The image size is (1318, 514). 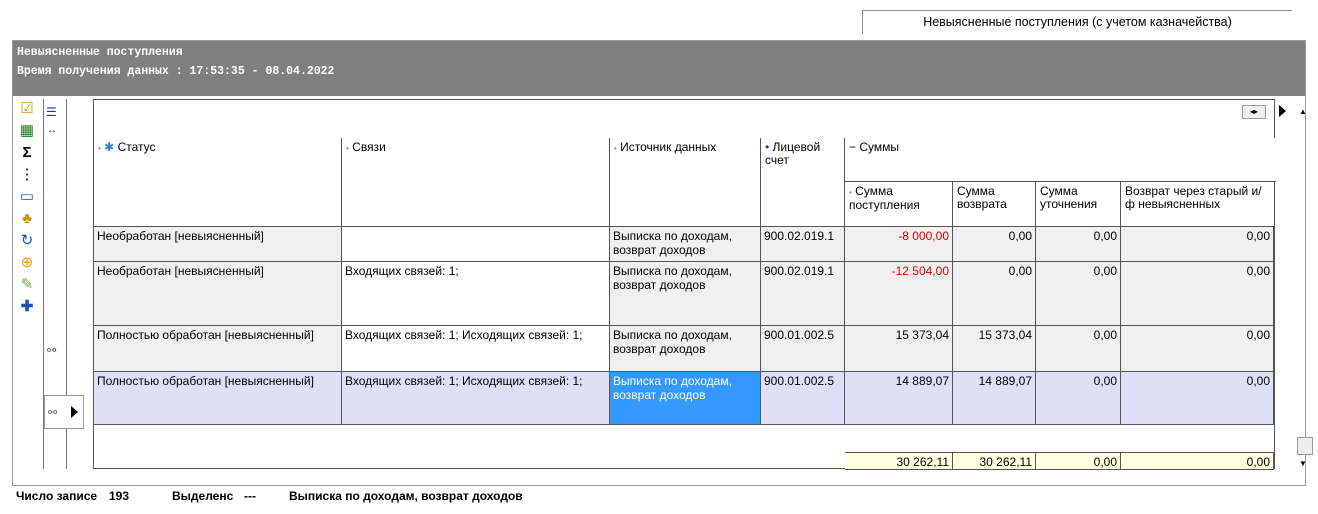 I want to click on refresh-icon: ↻, so click(x=27, y=241).